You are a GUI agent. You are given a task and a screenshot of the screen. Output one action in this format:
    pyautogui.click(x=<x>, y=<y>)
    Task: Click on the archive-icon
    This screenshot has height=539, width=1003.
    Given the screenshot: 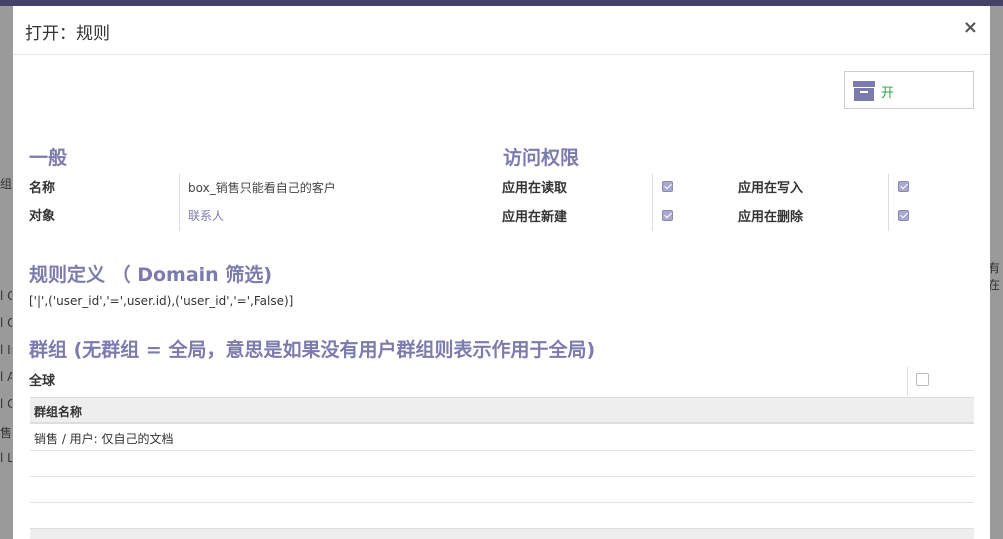 What is the action you would take?
    pyautogui.click(x=864, y=91)
    